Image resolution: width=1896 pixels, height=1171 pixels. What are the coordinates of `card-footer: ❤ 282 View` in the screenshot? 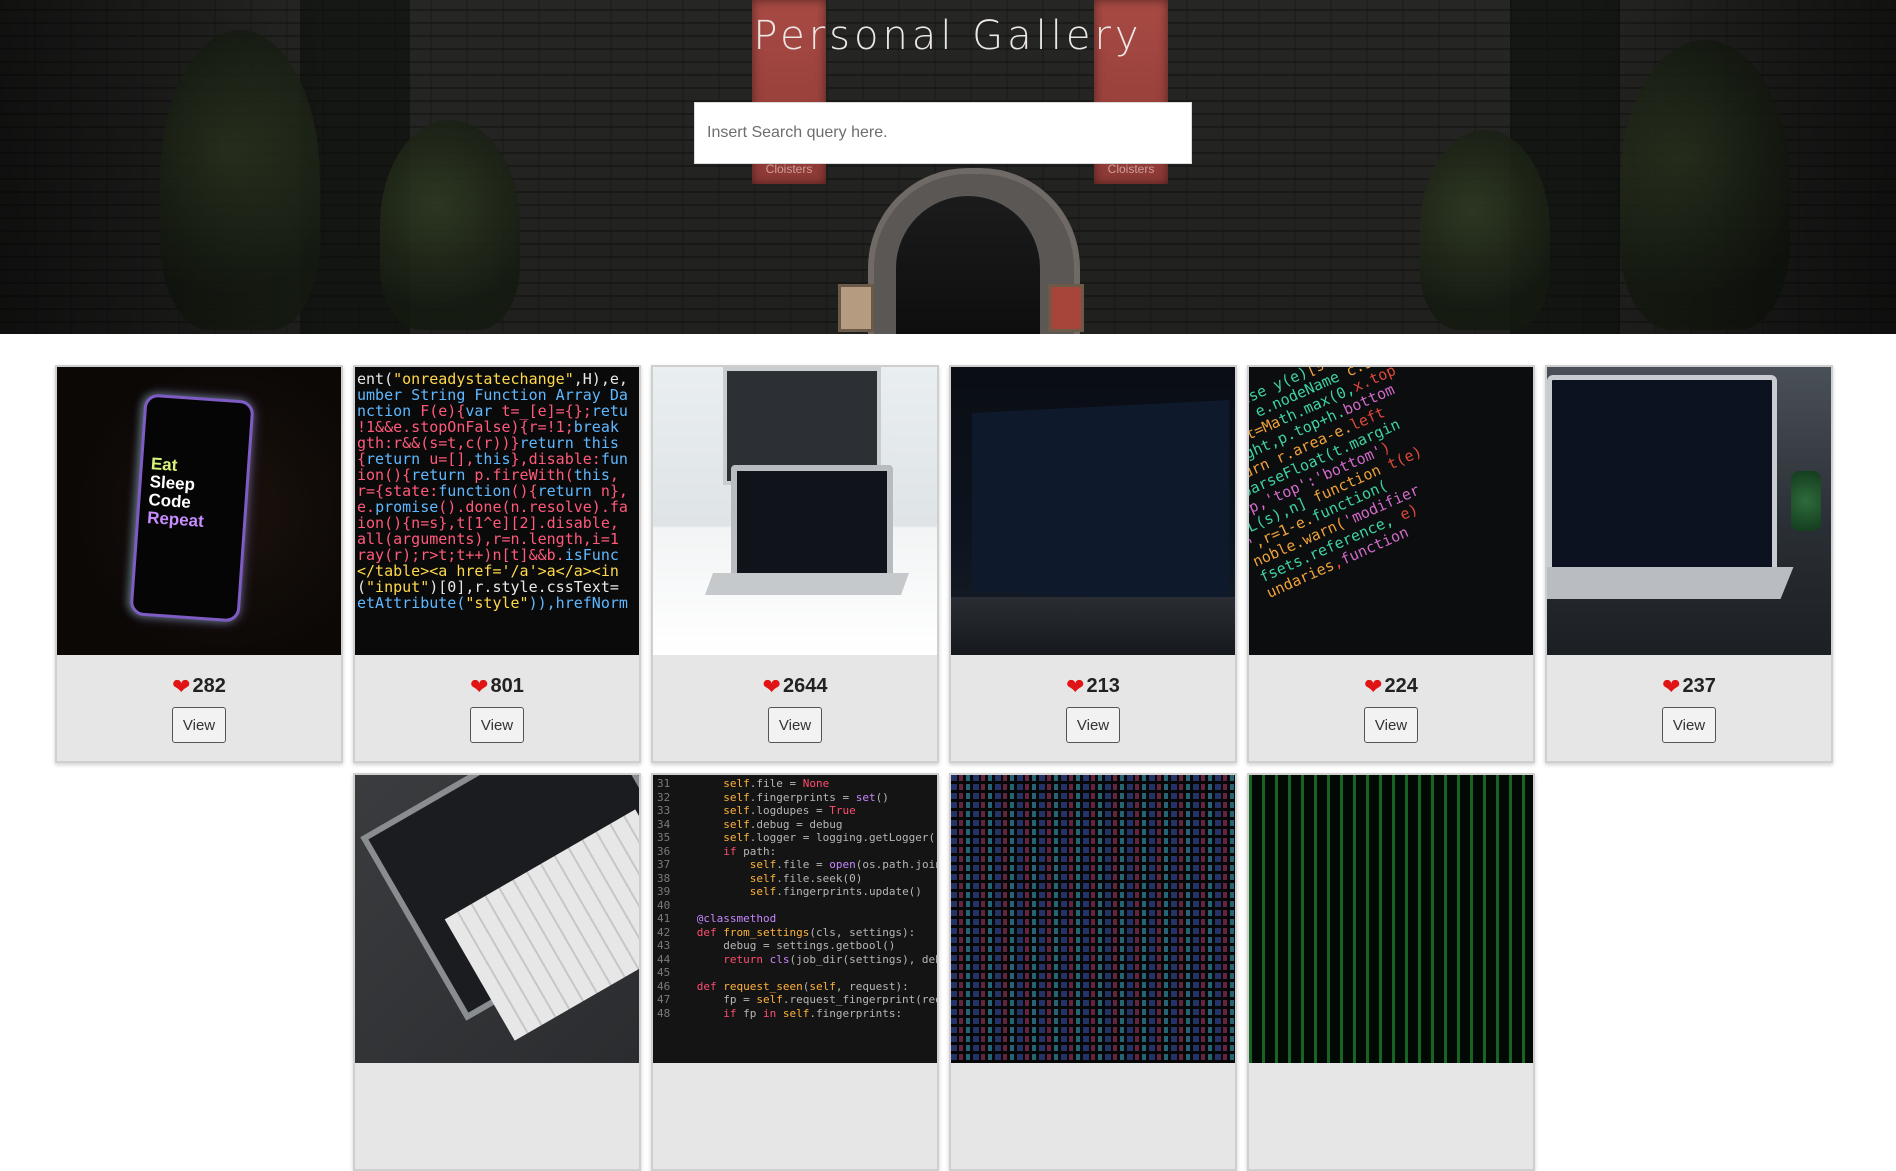 It's located at (199, 708).